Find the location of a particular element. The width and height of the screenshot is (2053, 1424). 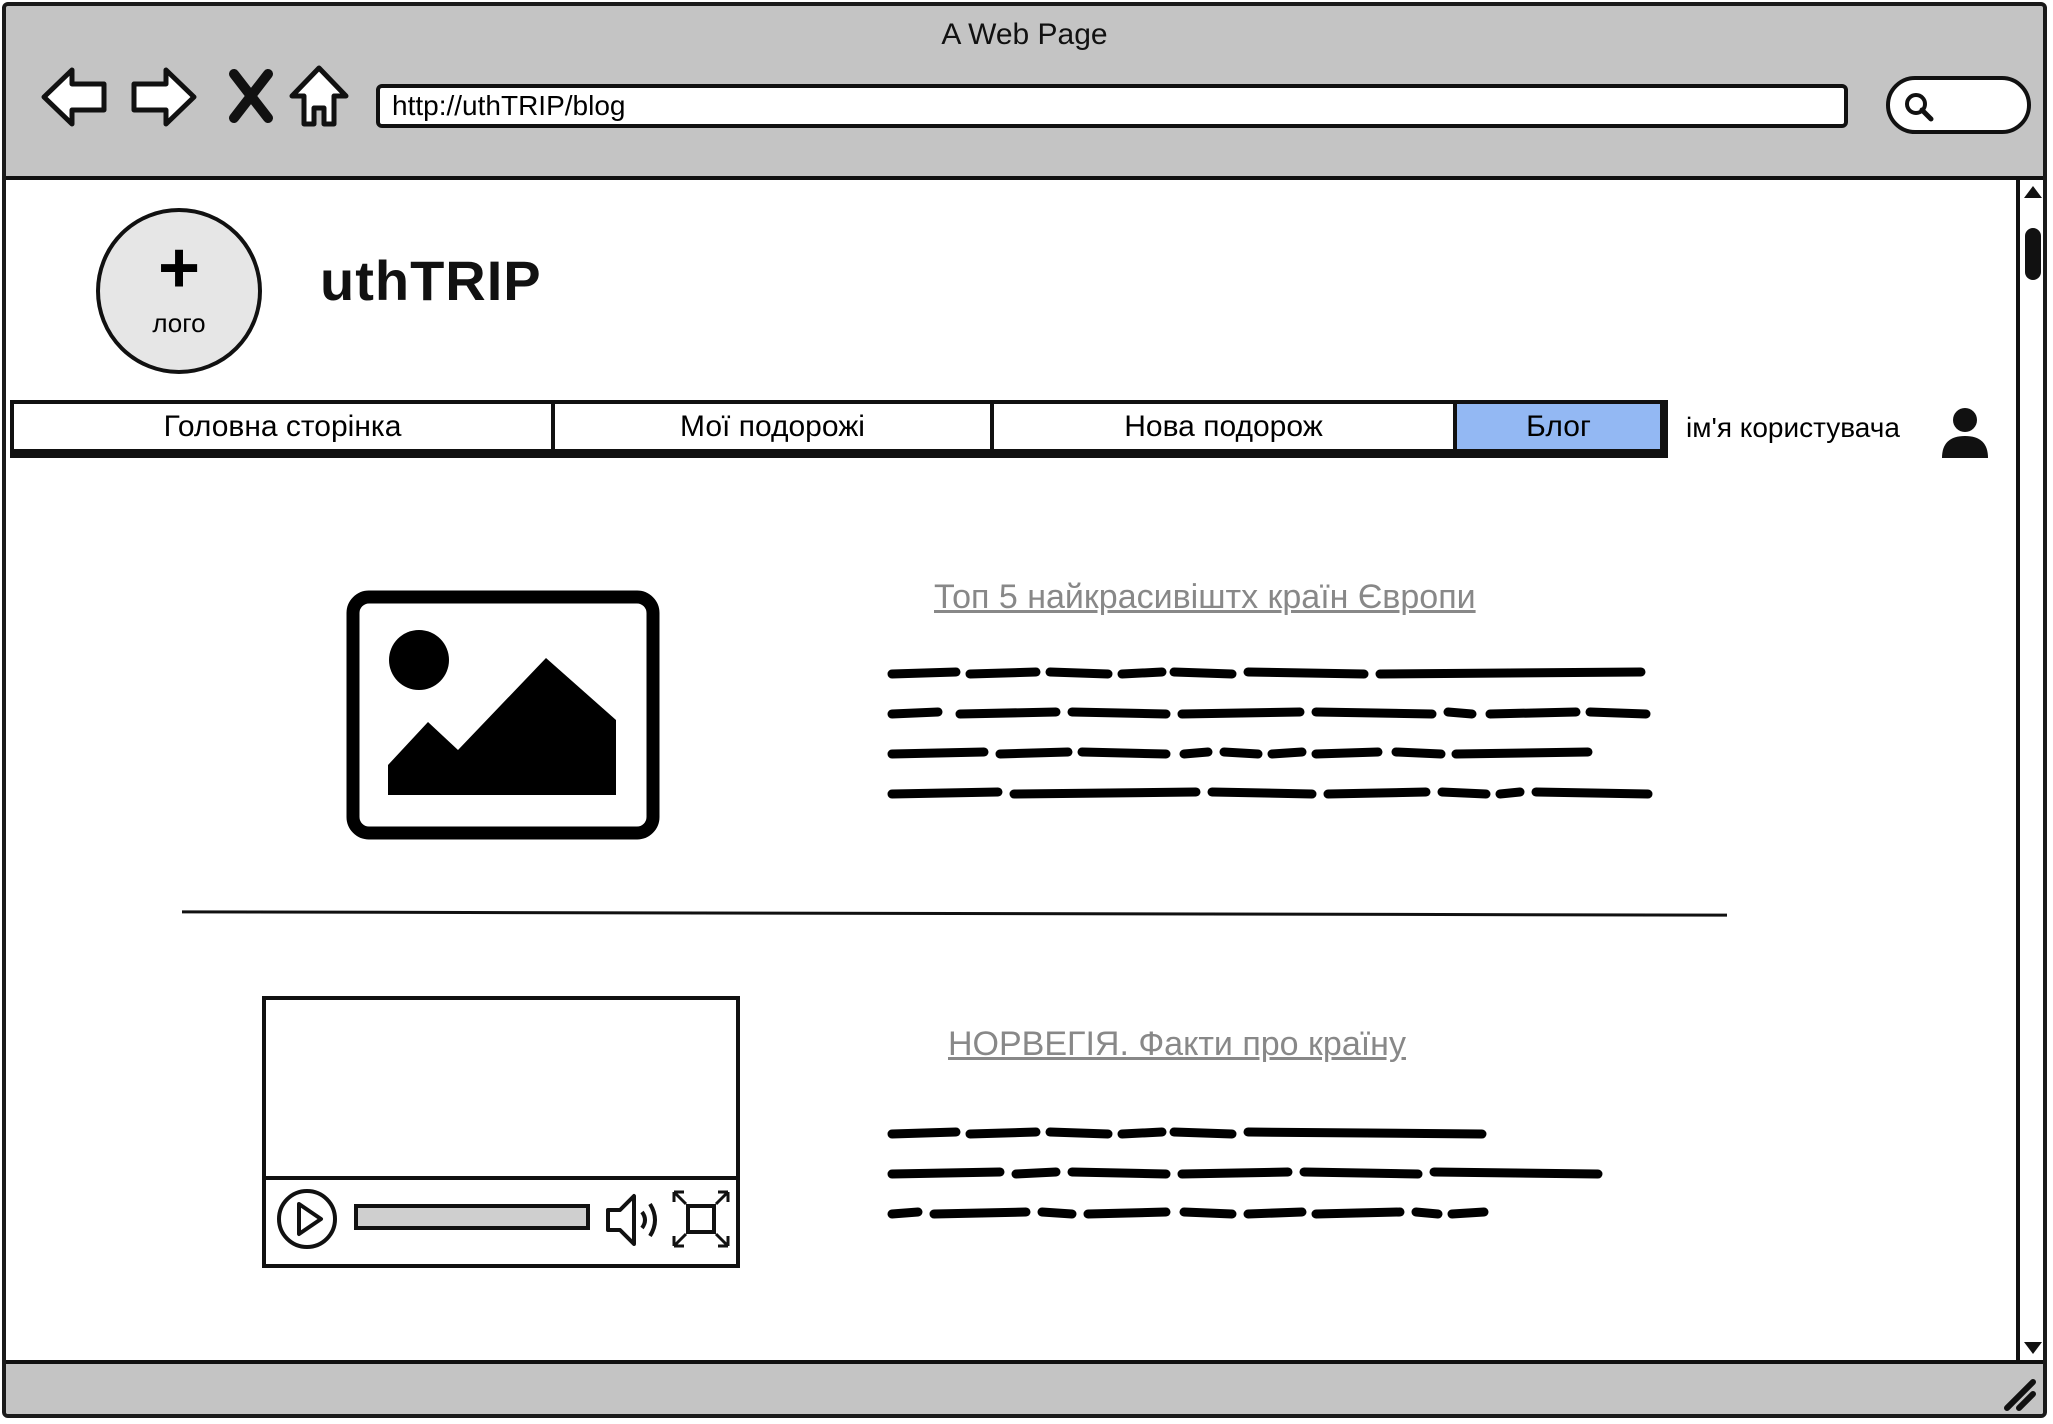

nav-tab-new-trip: Нова подорож is located at coordinates (1223, 429).